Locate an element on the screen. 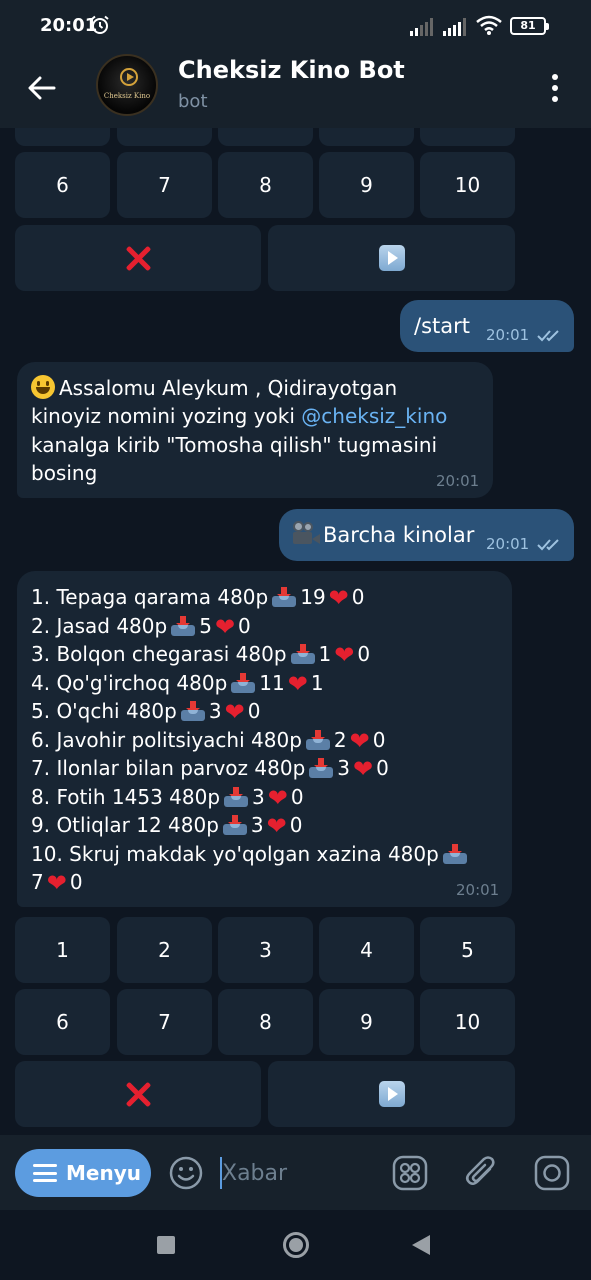 Image resolution: width=591 pixels, height=1280 pixels. back-icon is located at coordinates (421, 1245).